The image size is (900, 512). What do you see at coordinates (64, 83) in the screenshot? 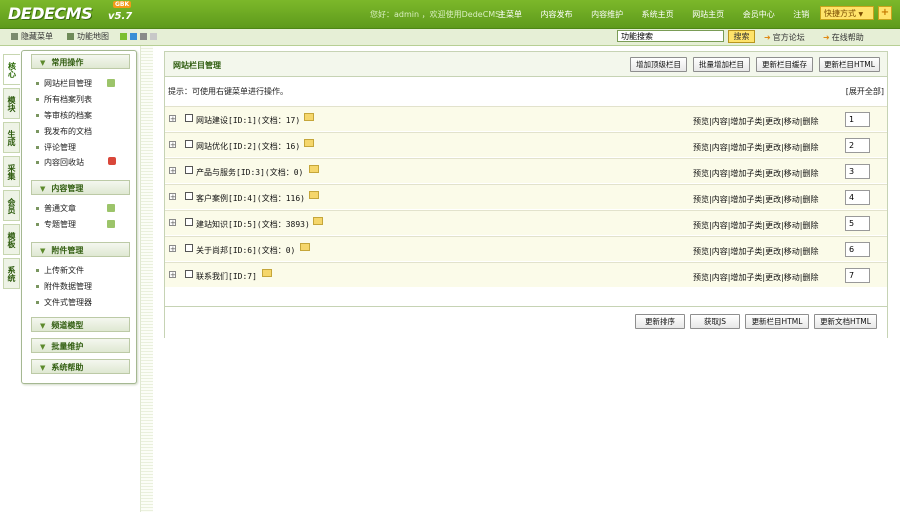
I see `menu-item-column-manage: 网站栏目管理` at bounding box center [64, 83].